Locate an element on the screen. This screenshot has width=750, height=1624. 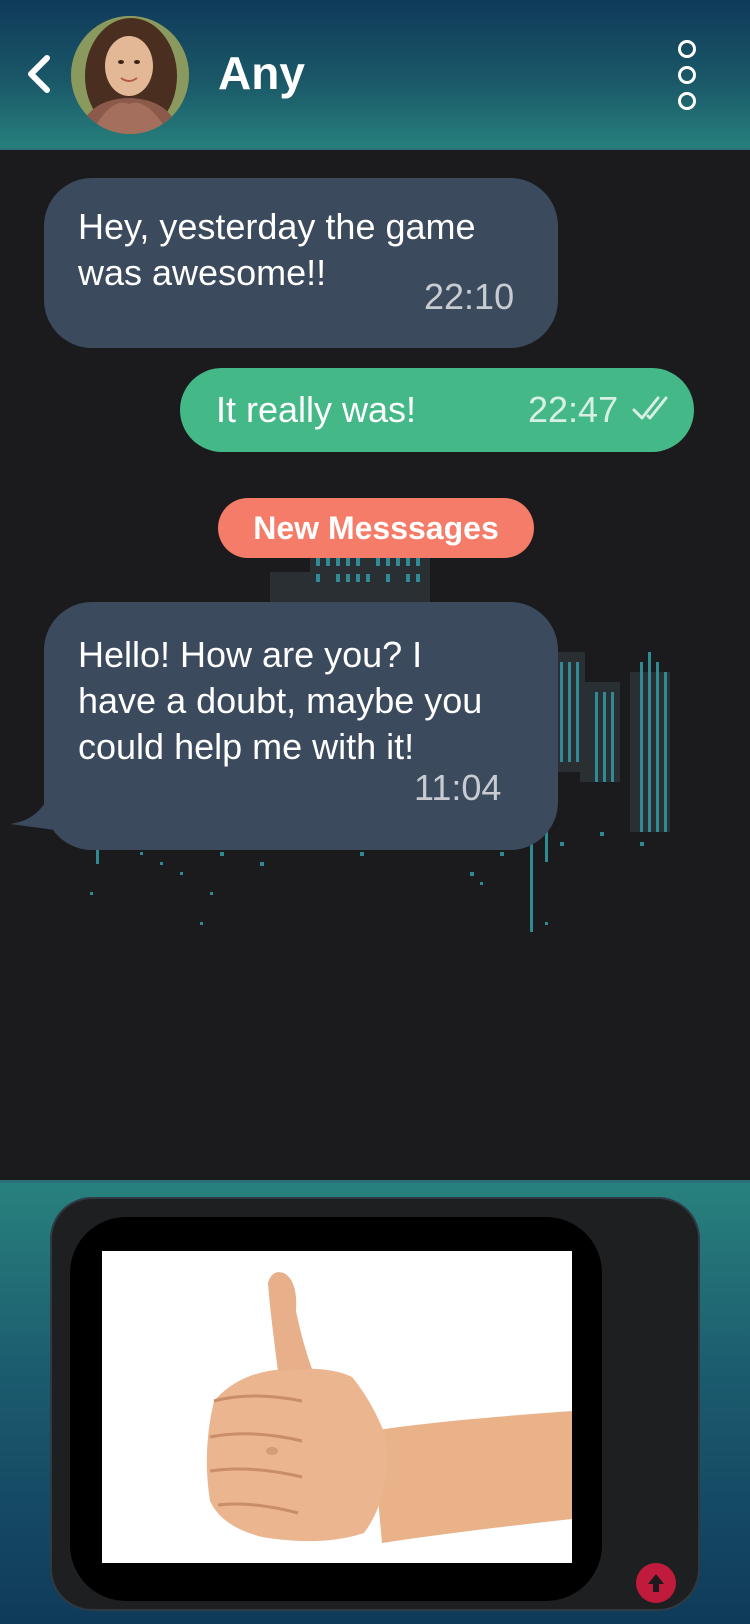
outgoing-message: It really was! 22:47 is located at coordinates (437, 410).